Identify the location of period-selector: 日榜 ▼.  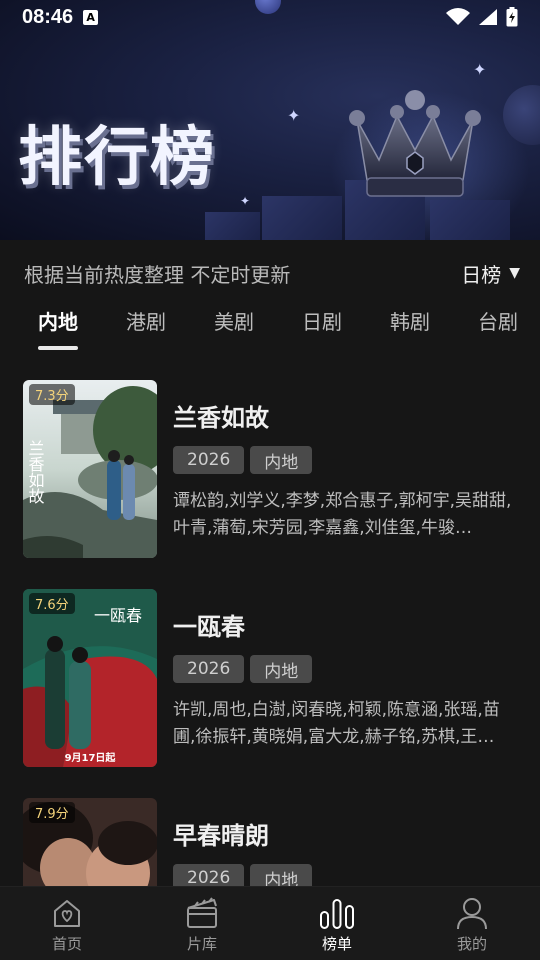
(490, 273).